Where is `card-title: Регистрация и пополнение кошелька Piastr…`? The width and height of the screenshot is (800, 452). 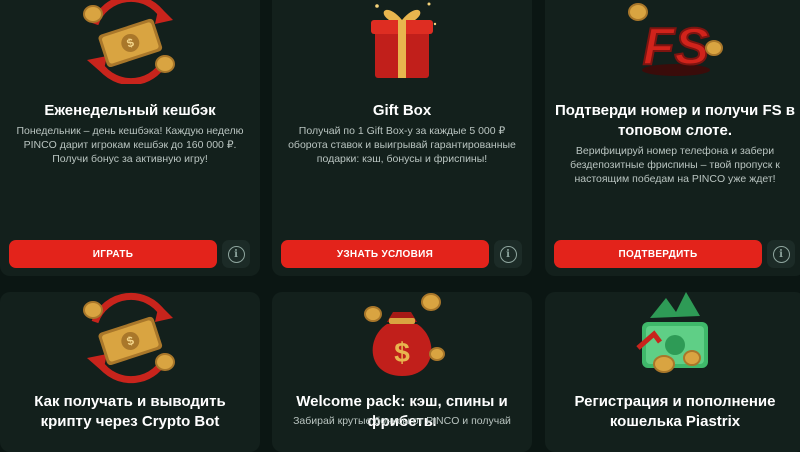 card-title: Регистрация и пополнение кошелька Piastr… is located at coordinates (675, 411).